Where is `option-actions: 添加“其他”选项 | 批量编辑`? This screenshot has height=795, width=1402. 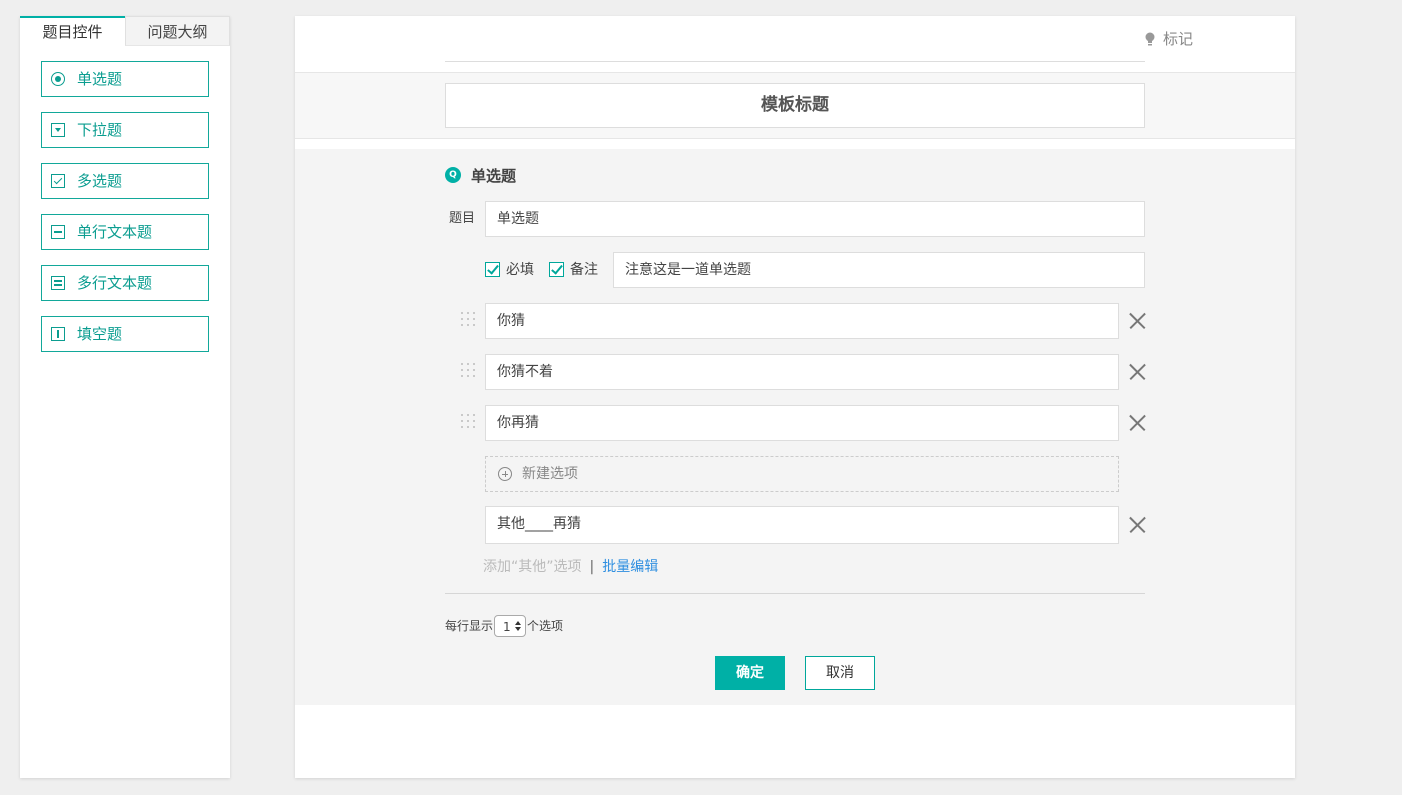 option-actions: 添加“其他”选项 | 批量编辑 is located at coordinates (570, 567).